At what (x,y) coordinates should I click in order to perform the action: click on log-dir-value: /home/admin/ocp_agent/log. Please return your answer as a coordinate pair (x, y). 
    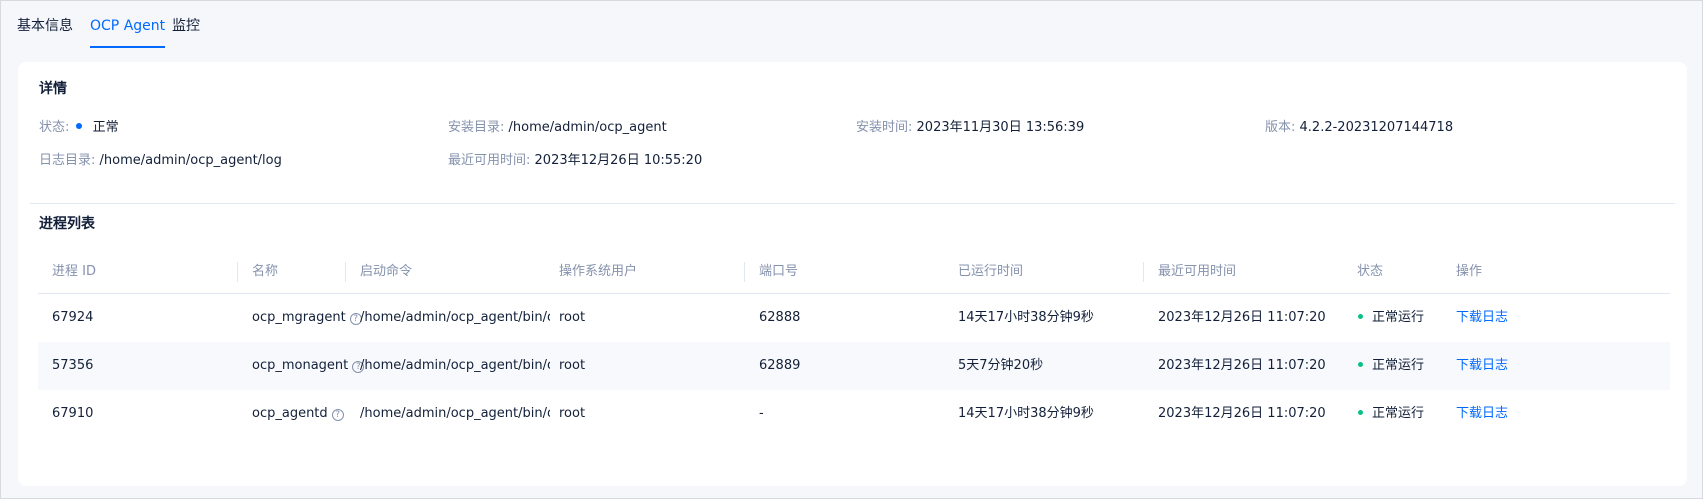
    Looking at the image, I should click on (190, 160).